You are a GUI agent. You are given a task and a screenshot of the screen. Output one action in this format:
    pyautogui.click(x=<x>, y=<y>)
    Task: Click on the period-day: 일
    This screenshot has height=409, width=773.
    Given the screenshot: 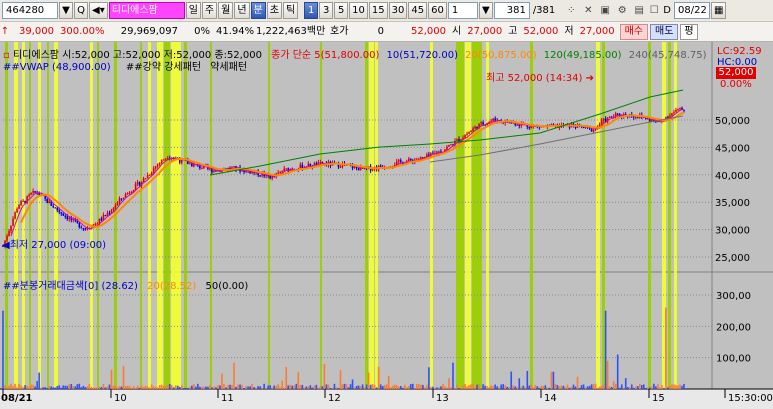 What is the action you would take?
    pyautogui.click(x=193, y=10)
    